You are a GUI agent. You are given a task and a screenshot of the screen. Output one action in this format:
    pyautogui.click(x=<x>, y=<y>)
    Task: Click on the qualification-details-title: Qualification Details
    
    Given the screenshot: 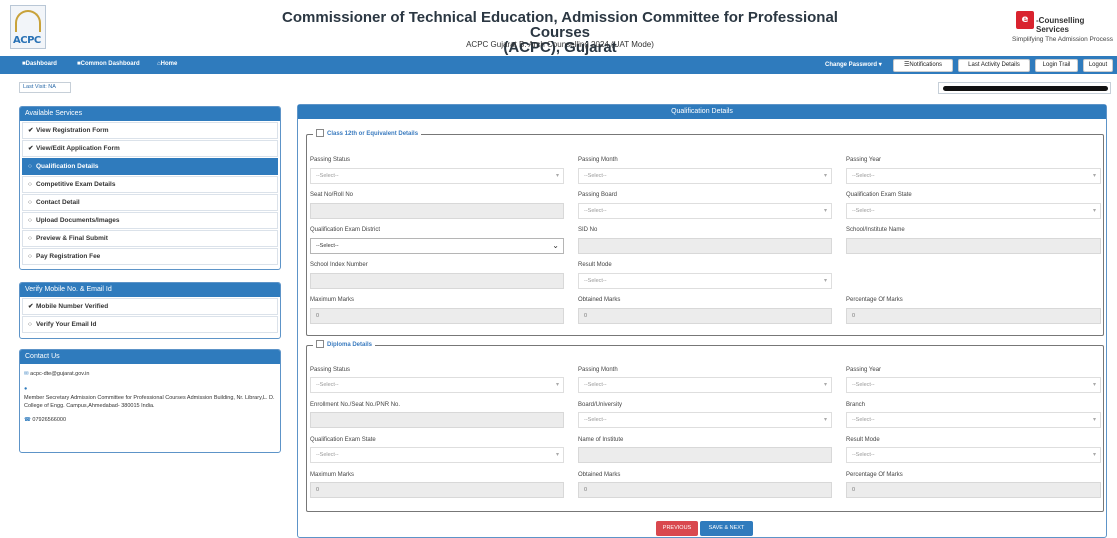 What is the action you would take?
    pyautogui.click(x=702, y=112)
    